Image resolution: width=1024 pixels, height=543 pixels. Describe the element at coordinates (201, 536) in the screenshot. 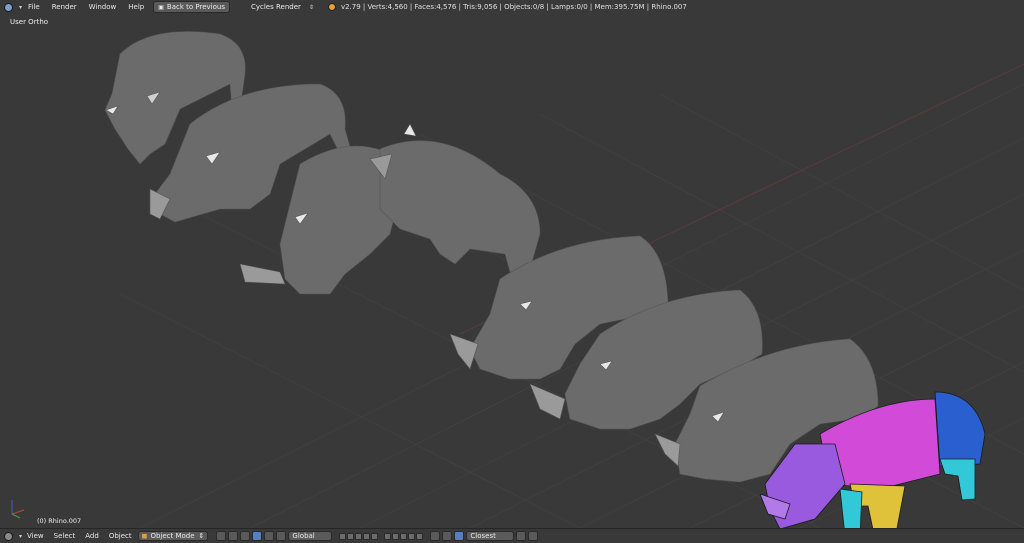

I see `mode-chevron-icon: ⇕` at that location.